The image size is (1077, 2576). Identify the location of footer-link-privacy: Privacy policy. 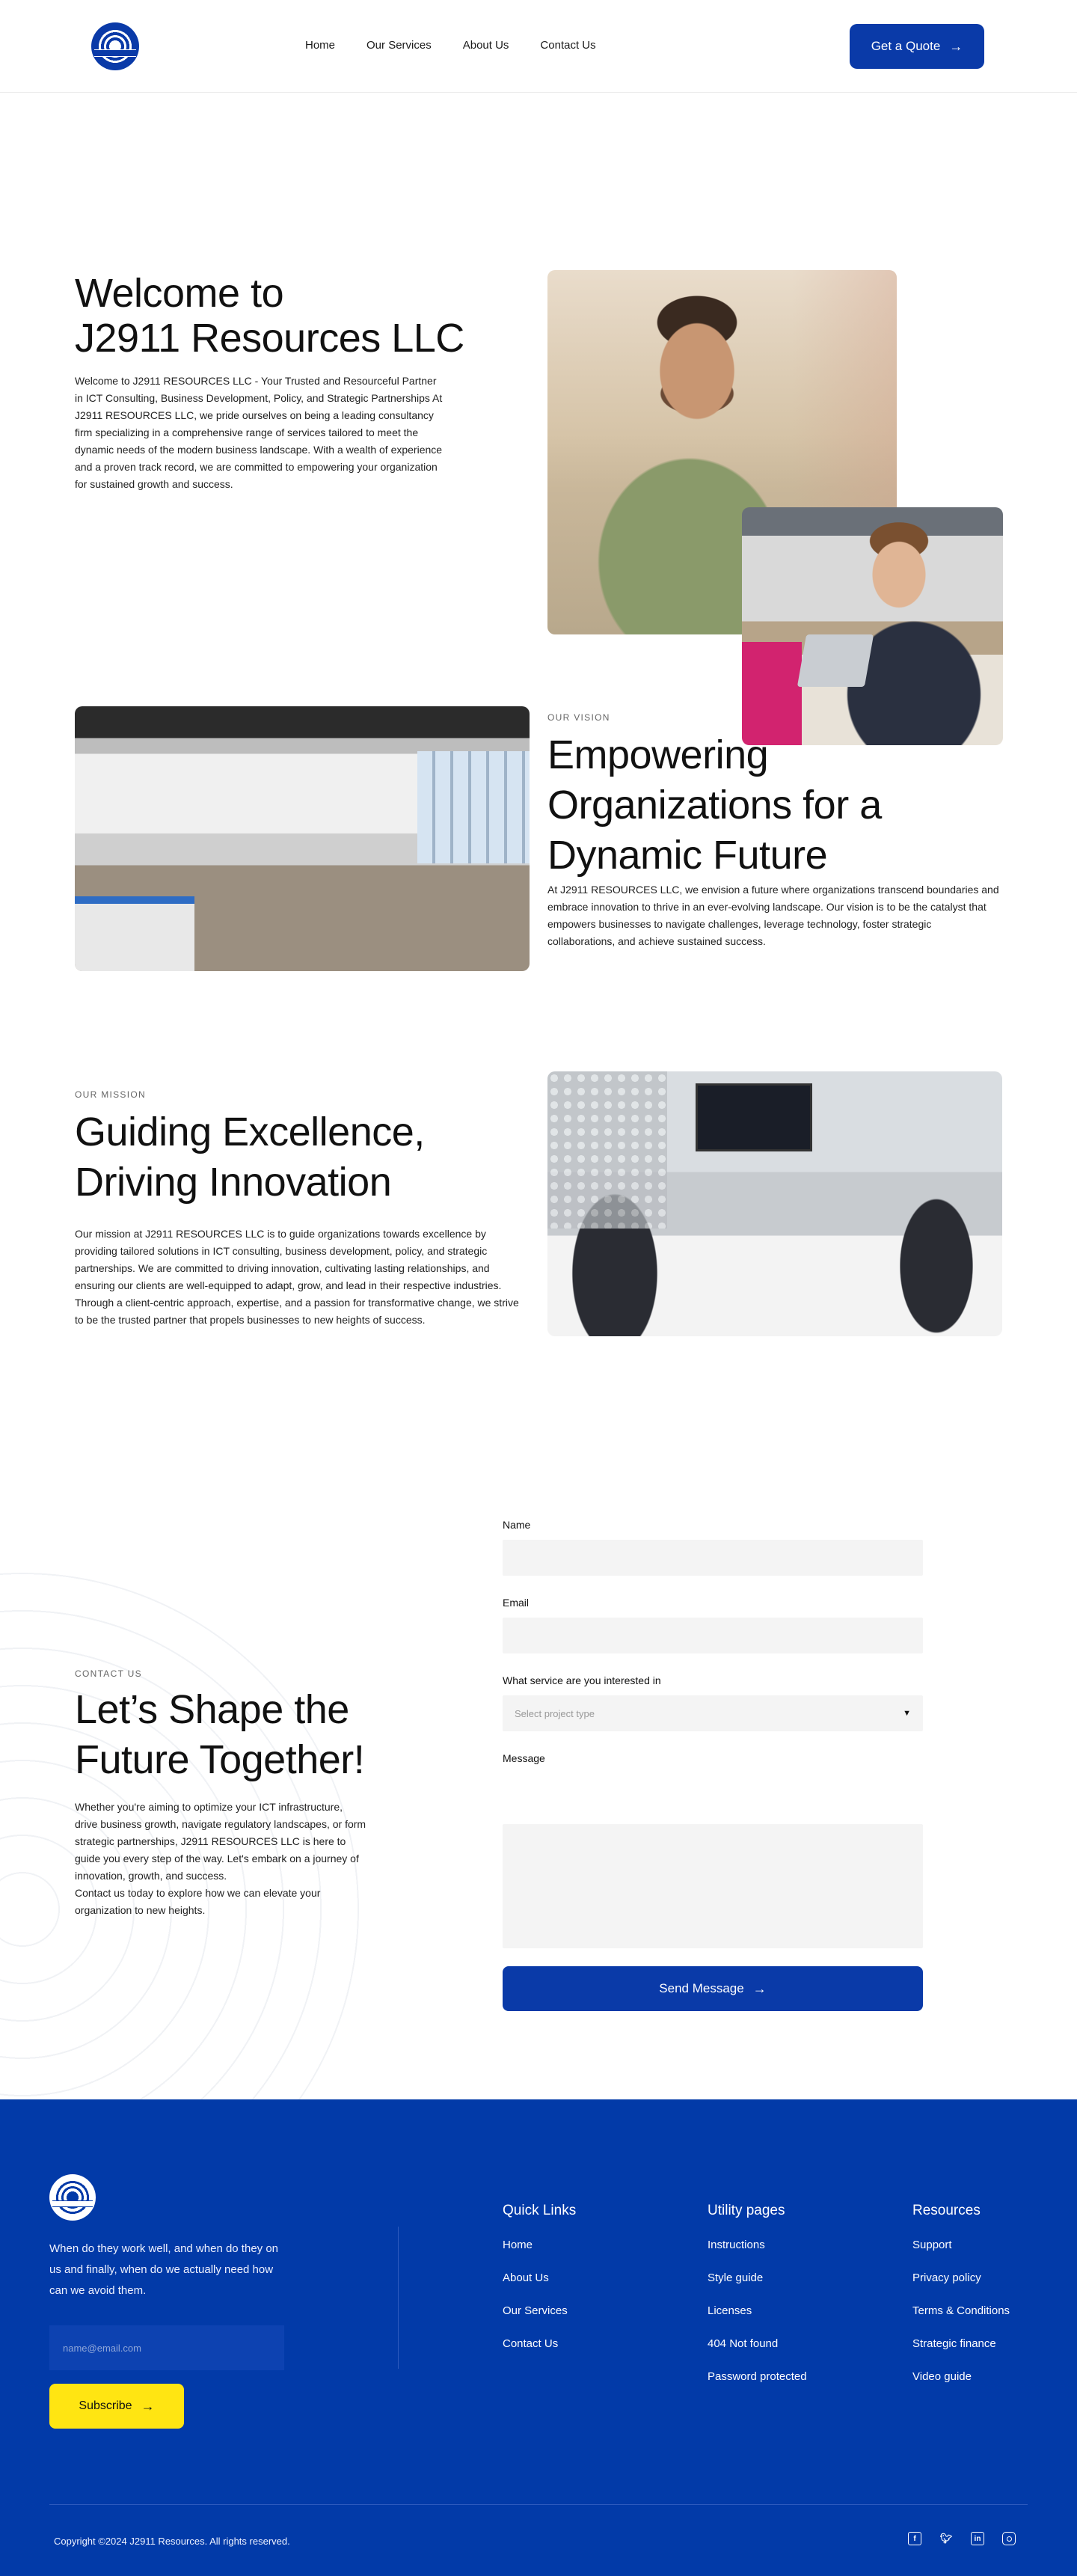
(961, 2279).